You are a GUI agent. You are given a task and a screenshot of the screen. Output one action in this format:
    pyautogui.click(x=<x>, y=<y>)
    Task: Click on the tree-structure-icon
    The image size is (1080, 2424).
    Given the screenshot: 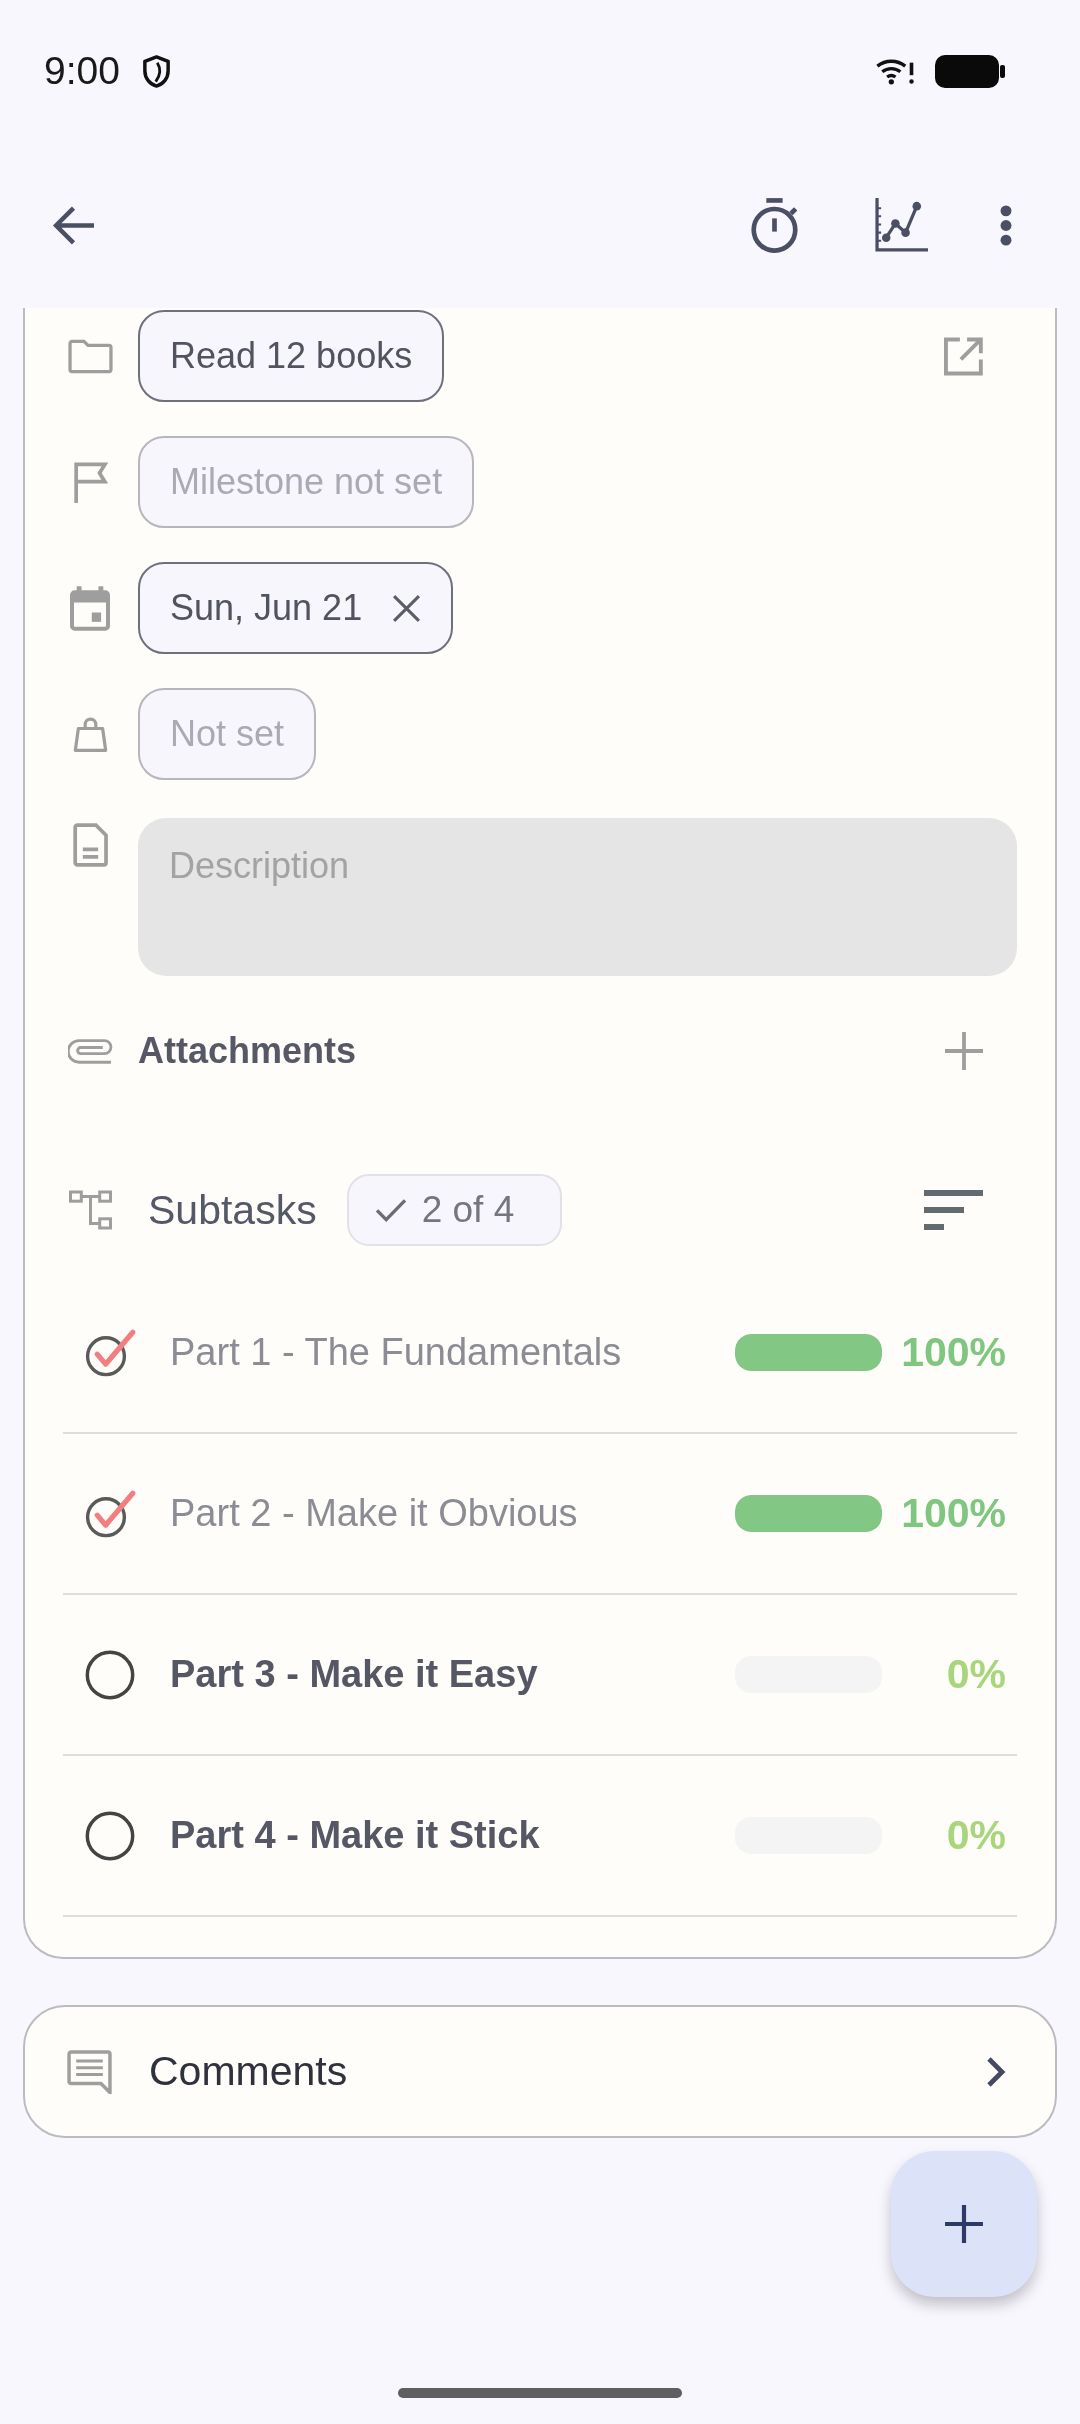 What is the action you would take?
    pyautogui.click(x=90, y=1210)
    